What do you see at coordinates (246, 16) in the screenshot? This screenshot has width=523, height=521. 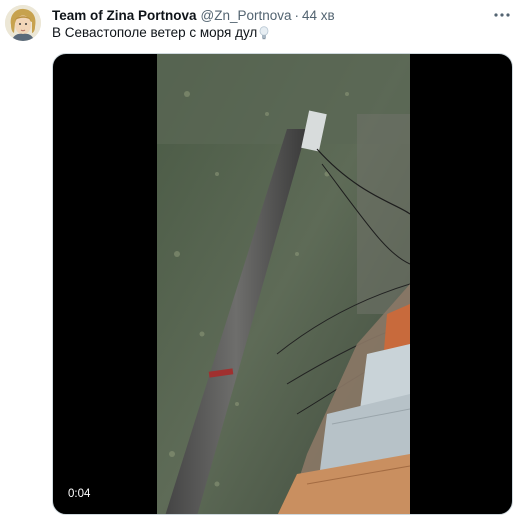 I see `author-handle: @Zn_Portnova` at bounding box center [246, 16].